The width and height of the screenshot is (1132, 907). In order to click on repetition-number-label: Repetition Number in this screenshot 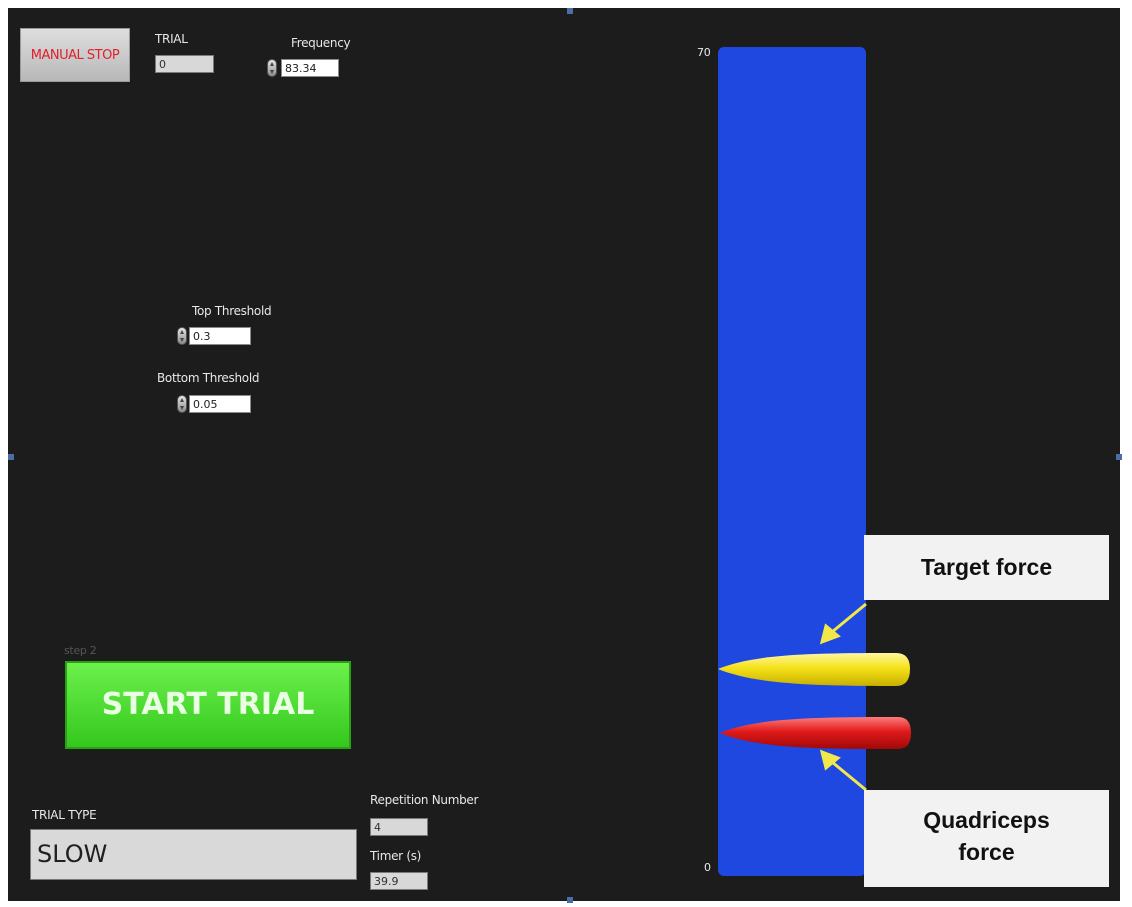, I will do `click(424, 800)`.